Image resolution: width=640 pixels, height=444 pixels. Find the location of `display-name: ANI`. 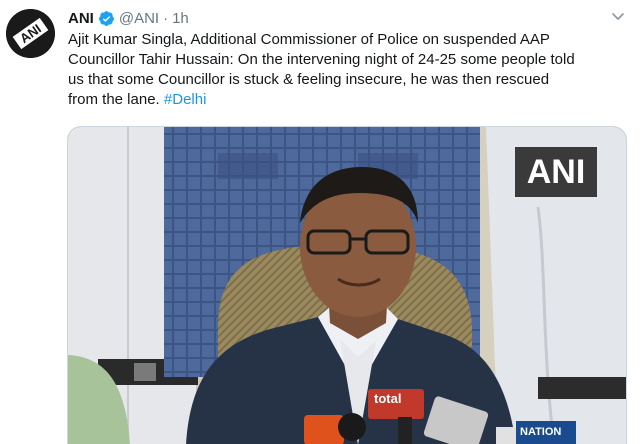

display-name: ANI is located at coordinates (81, 18).